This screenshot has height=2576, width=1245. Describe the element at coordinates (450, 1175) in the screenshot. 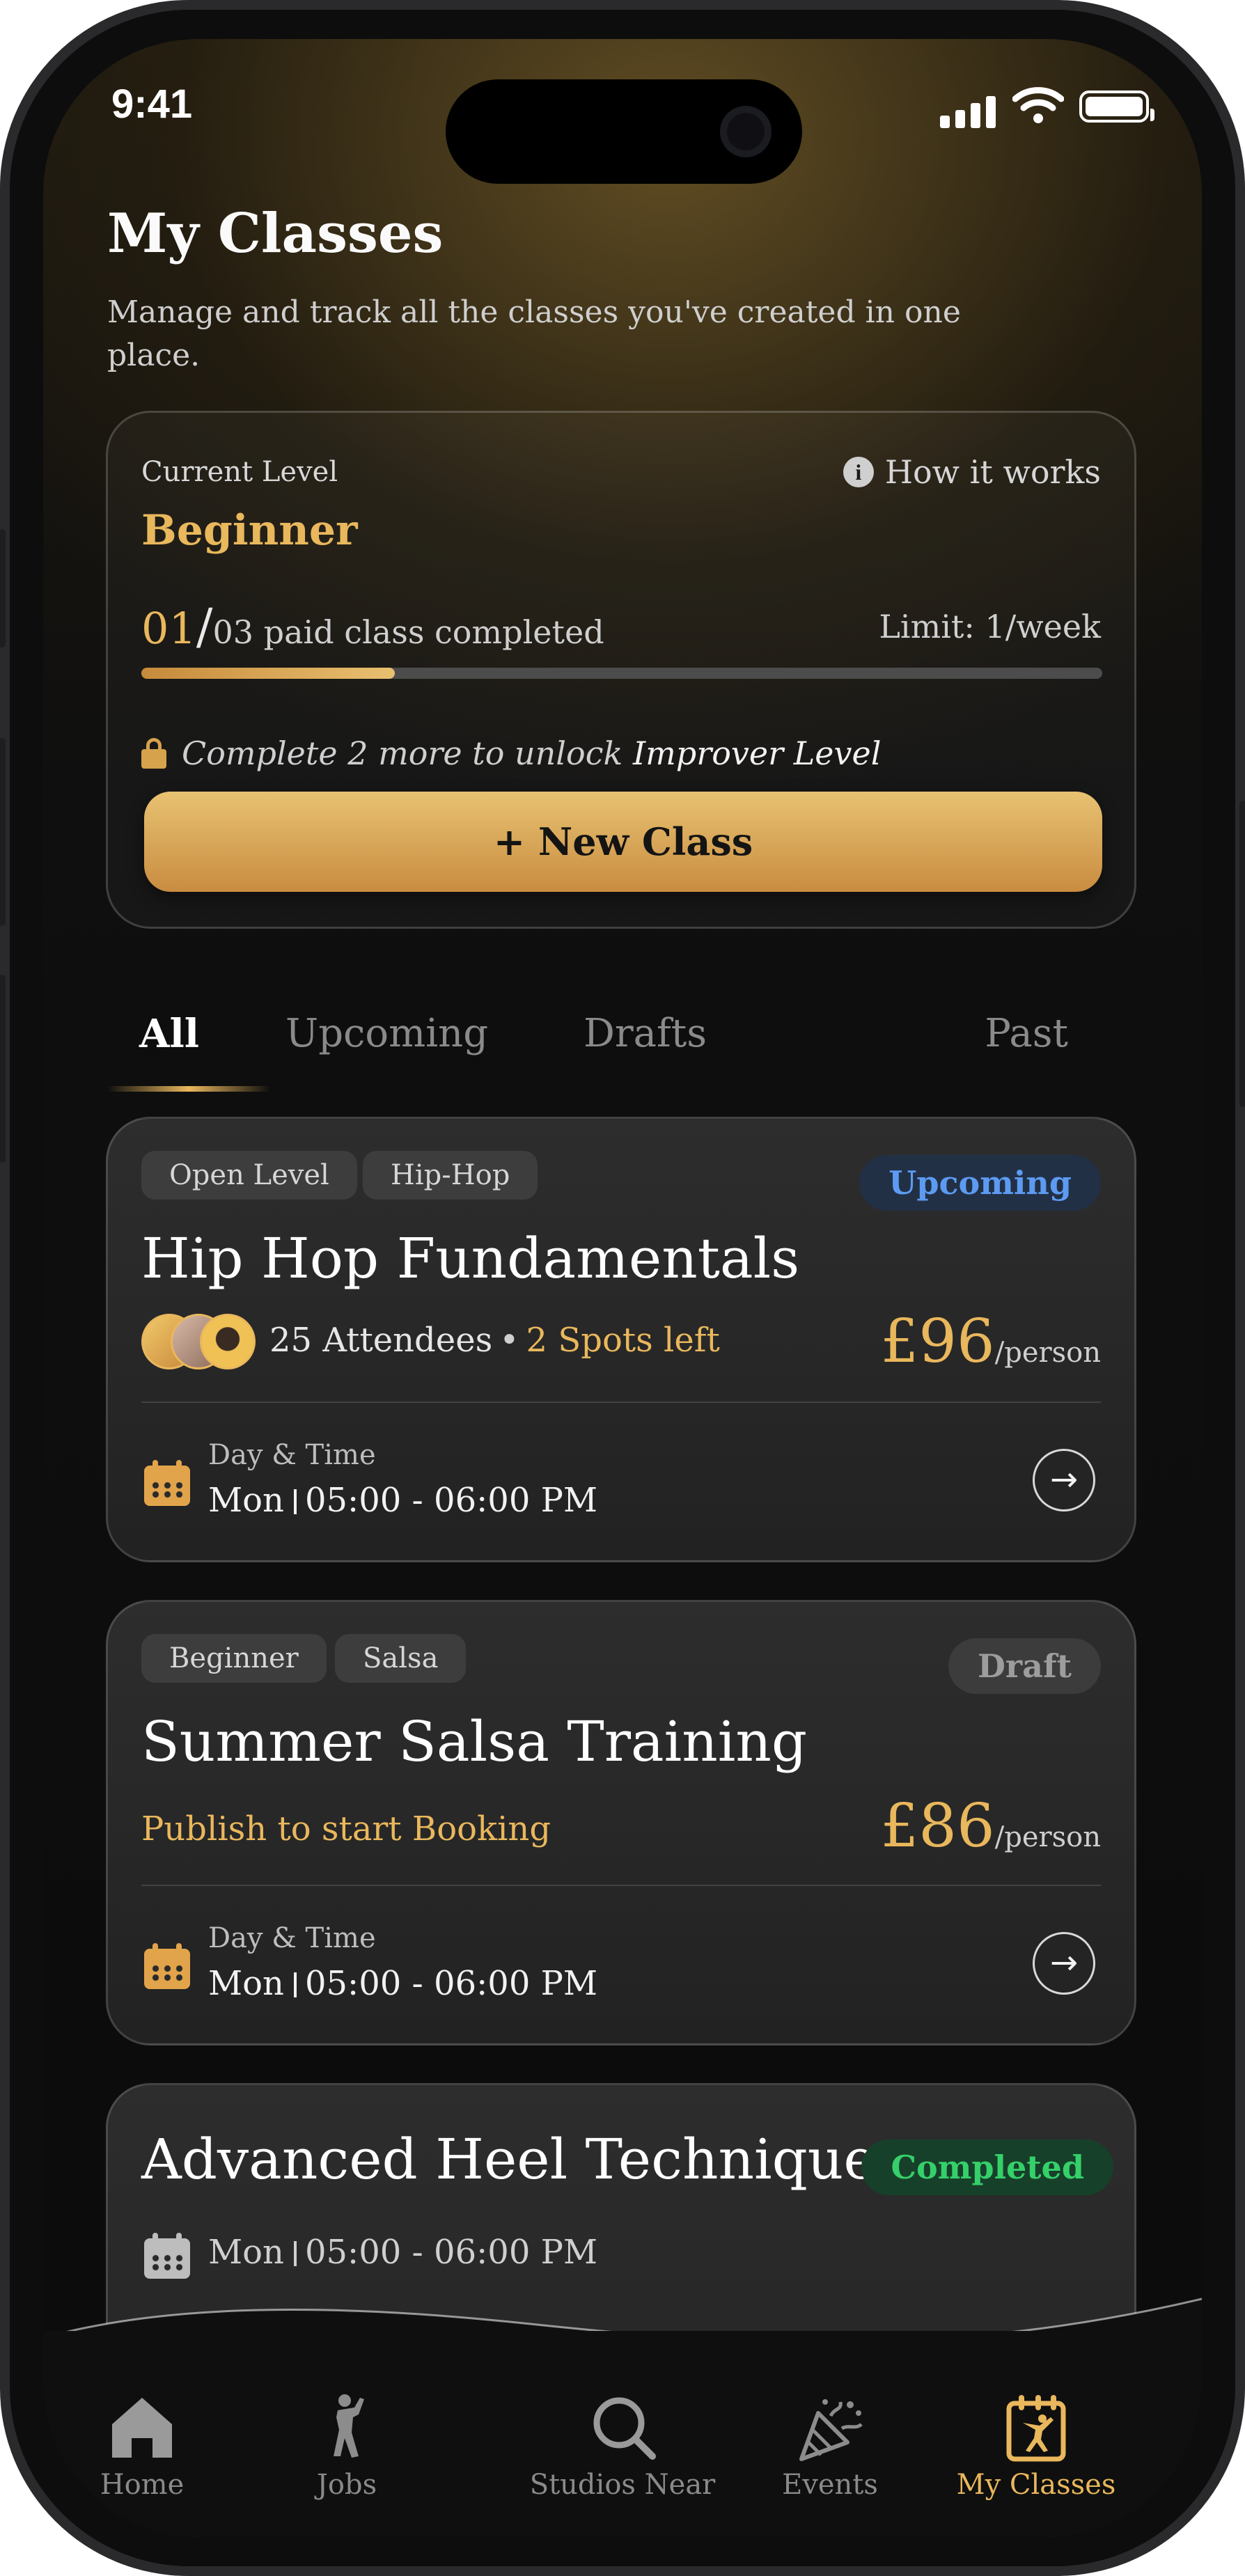

I see `style-chip: Hip-Hop` at that location.